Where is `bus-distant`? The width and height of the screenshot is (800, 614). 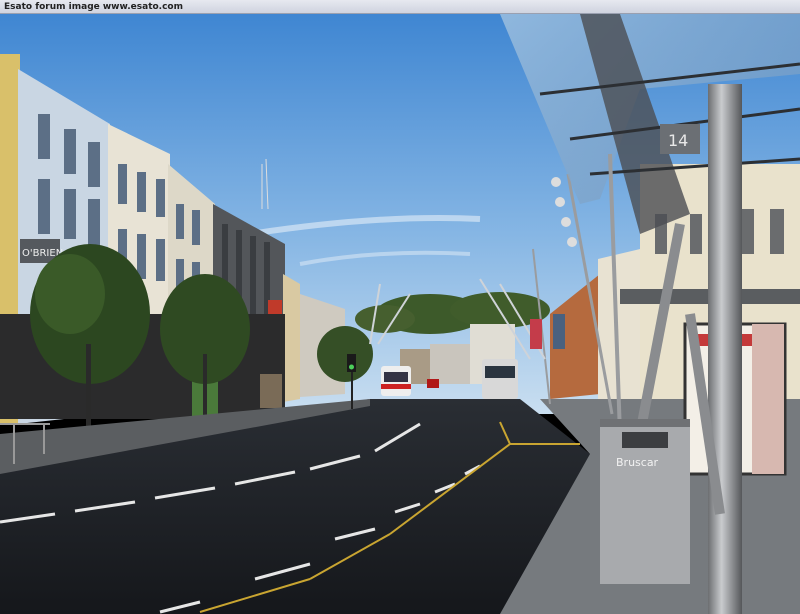
bus-distant is located at coordinates (396, 381).